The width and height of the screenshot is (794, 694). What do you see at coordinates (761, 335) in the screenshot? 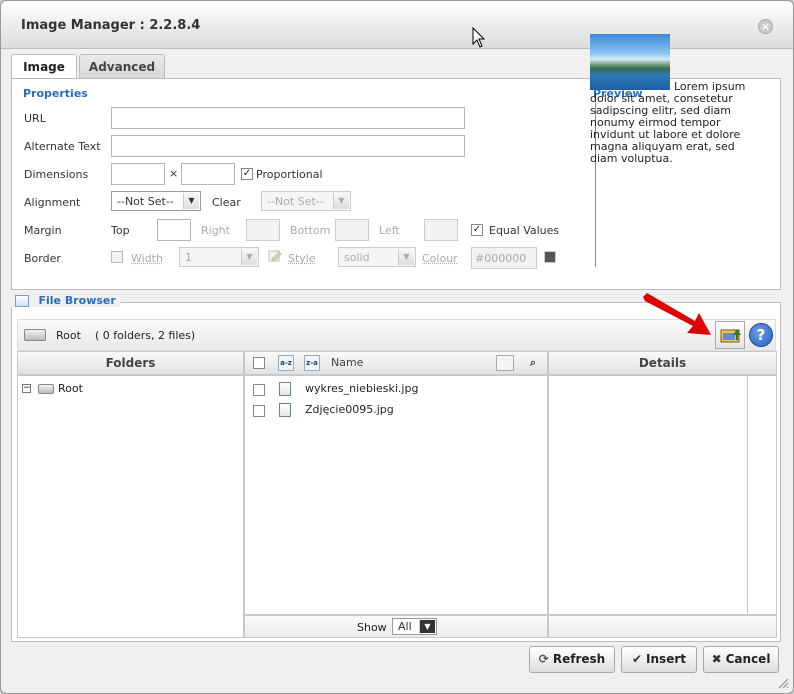
I see `help-icon: ?` at bounding box center [761, 335].